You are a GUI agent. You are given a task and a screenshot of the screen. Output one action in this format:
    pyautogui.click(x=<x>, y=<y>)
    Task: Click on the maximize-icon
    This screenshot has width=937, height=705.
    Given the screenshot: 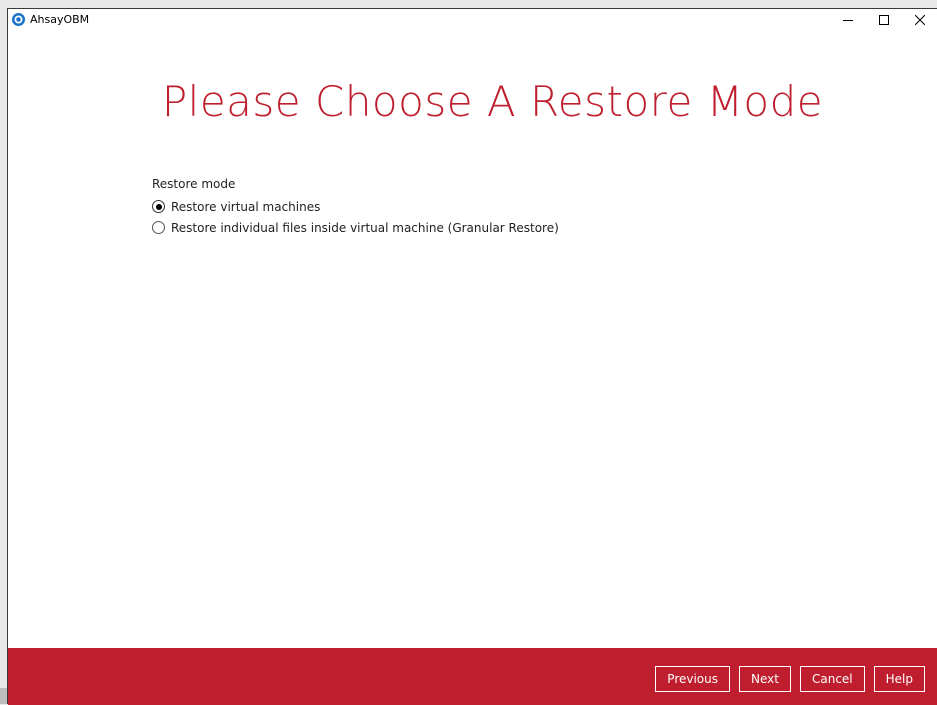 What is the action you would take?
    pyautogui.click(x=884, y=20)
    